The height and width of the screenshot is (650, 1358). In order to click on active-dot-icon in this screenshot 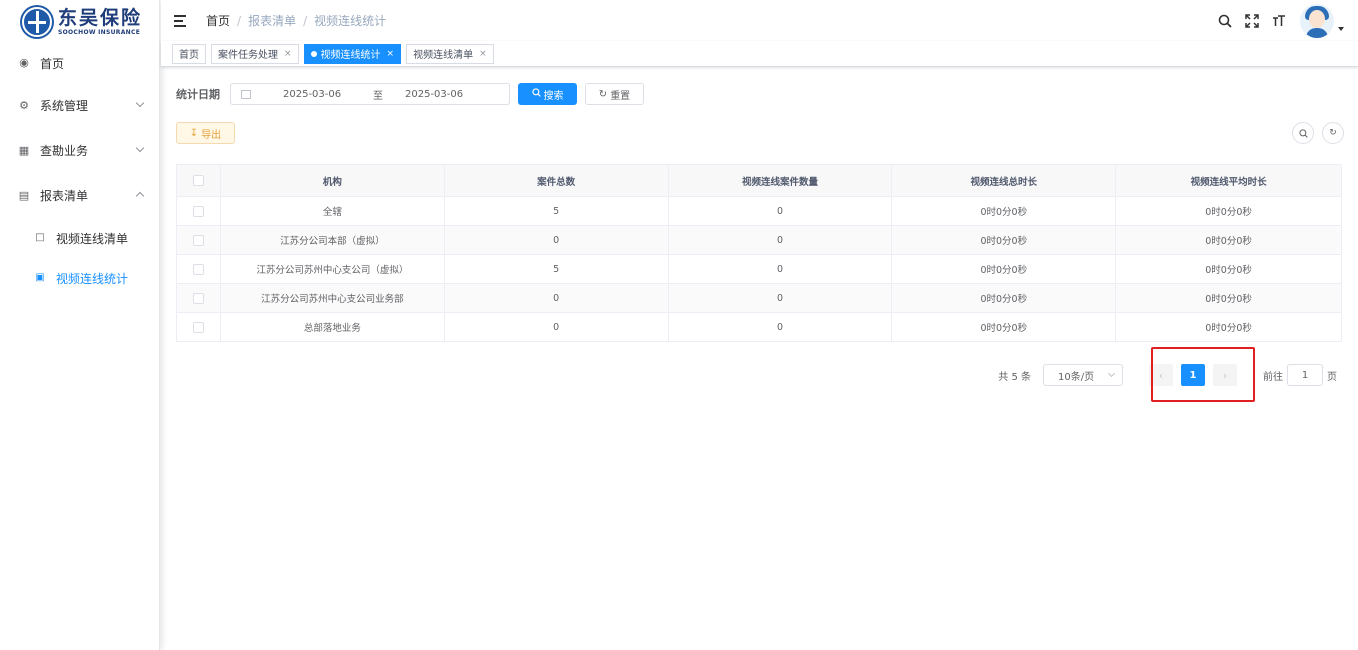, I will do `click(313, 53)`.